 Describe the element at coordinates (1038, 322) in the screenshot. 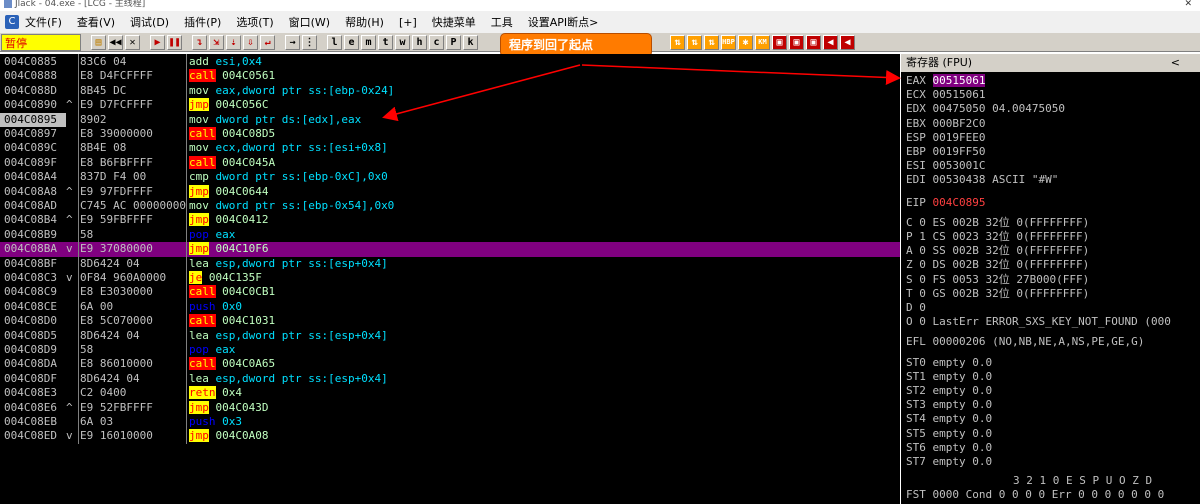

I see `flag-row: O 0 LastErr ERROR_SXS_KEY_NOT_FOUND (000` at that location.